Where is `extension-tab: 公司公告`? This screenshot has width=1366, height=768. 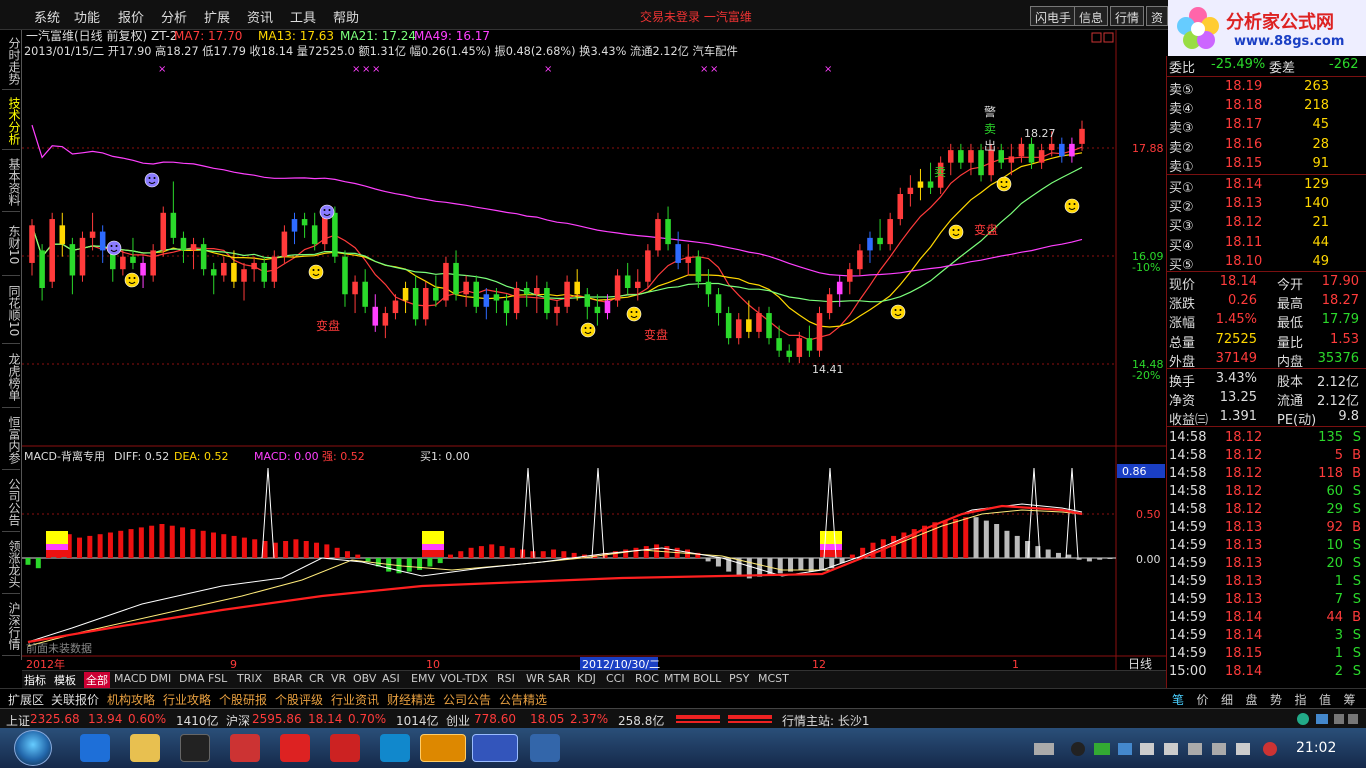
extension-tab: 公司公告 is located at coordinates (467, 699).